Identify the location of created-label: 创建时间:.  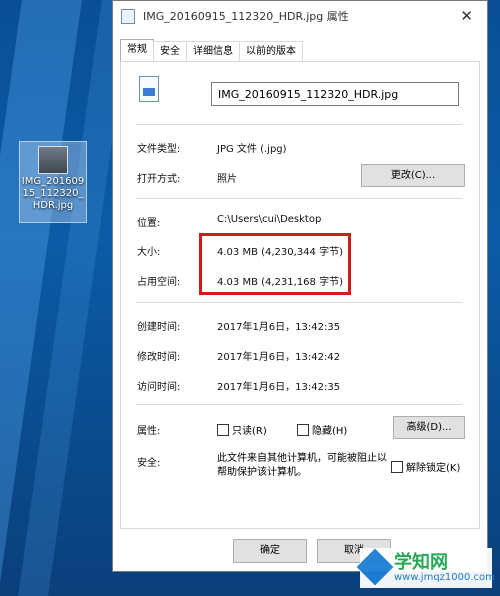
(159, 327).